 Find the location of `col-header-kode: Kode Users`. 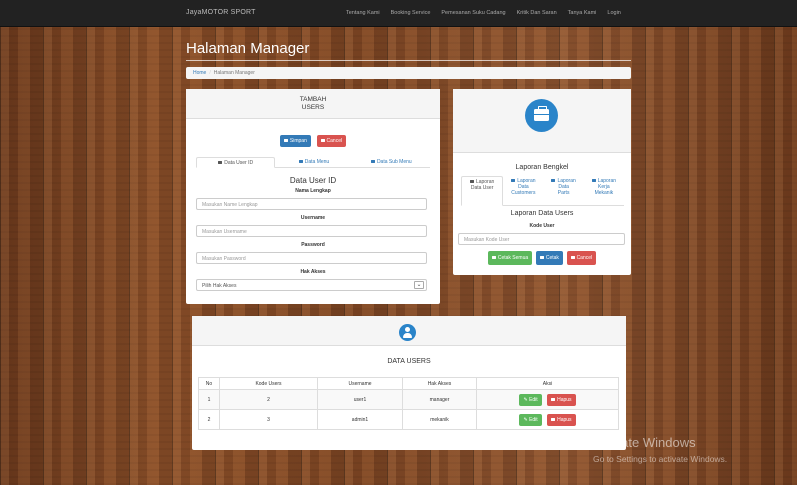

col-header-kode: Kode Users is located at coordinates (268, 383).